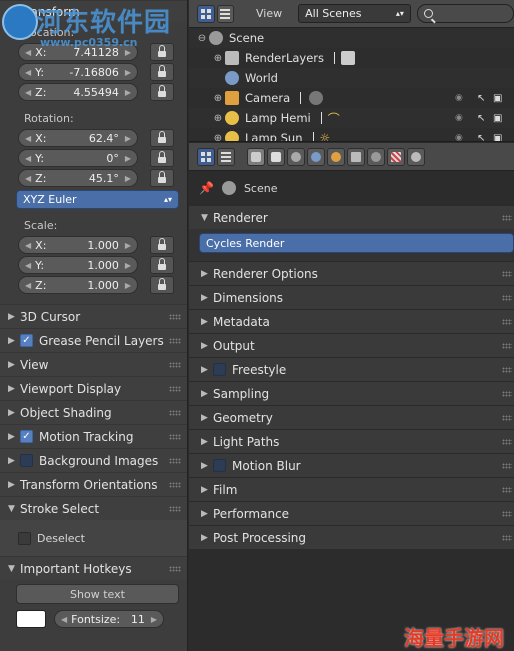  Describe the element at coordinates (78, 158) in the screenshot. I see `rotation-y-field: ◀ Y: 0° ▶` at that location.